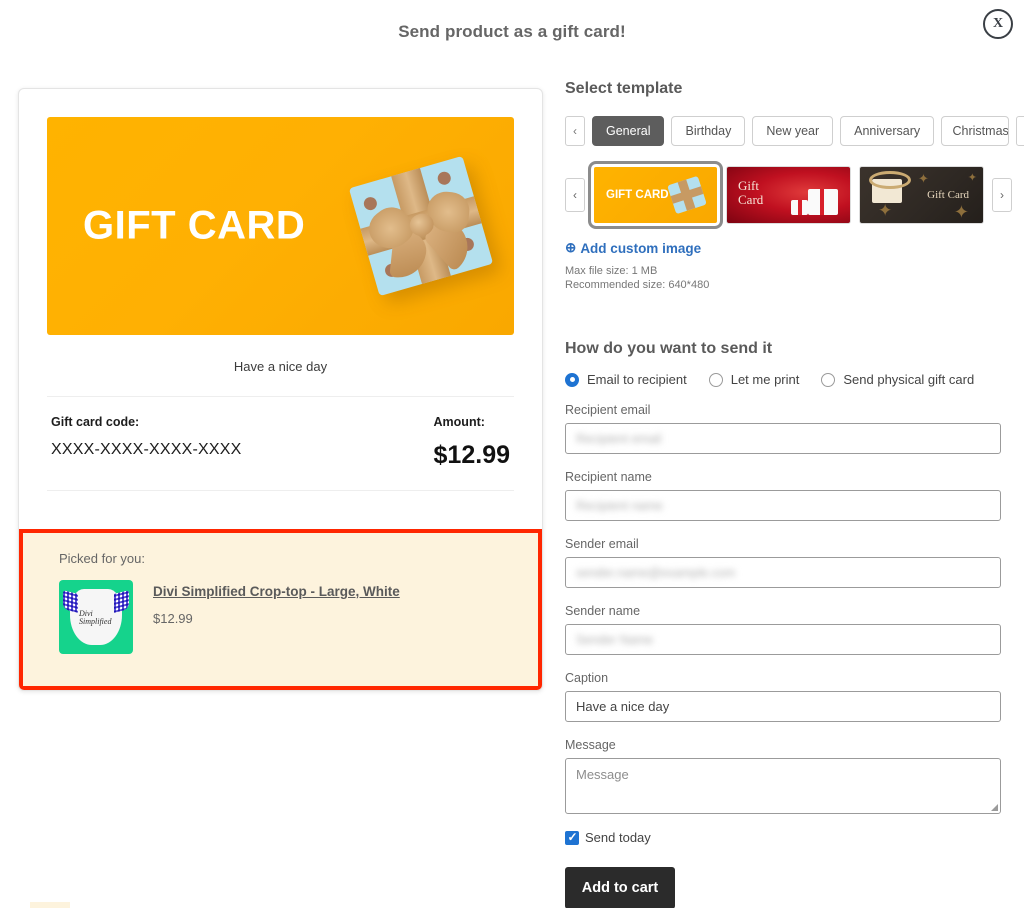 Image resolution: width=1024 pixels, height=908 pixels. What do you see at coordinates (783, 438) in the screenshot?
I see `recipient-email-input: Recipient email` at bounding box center [783, 438].